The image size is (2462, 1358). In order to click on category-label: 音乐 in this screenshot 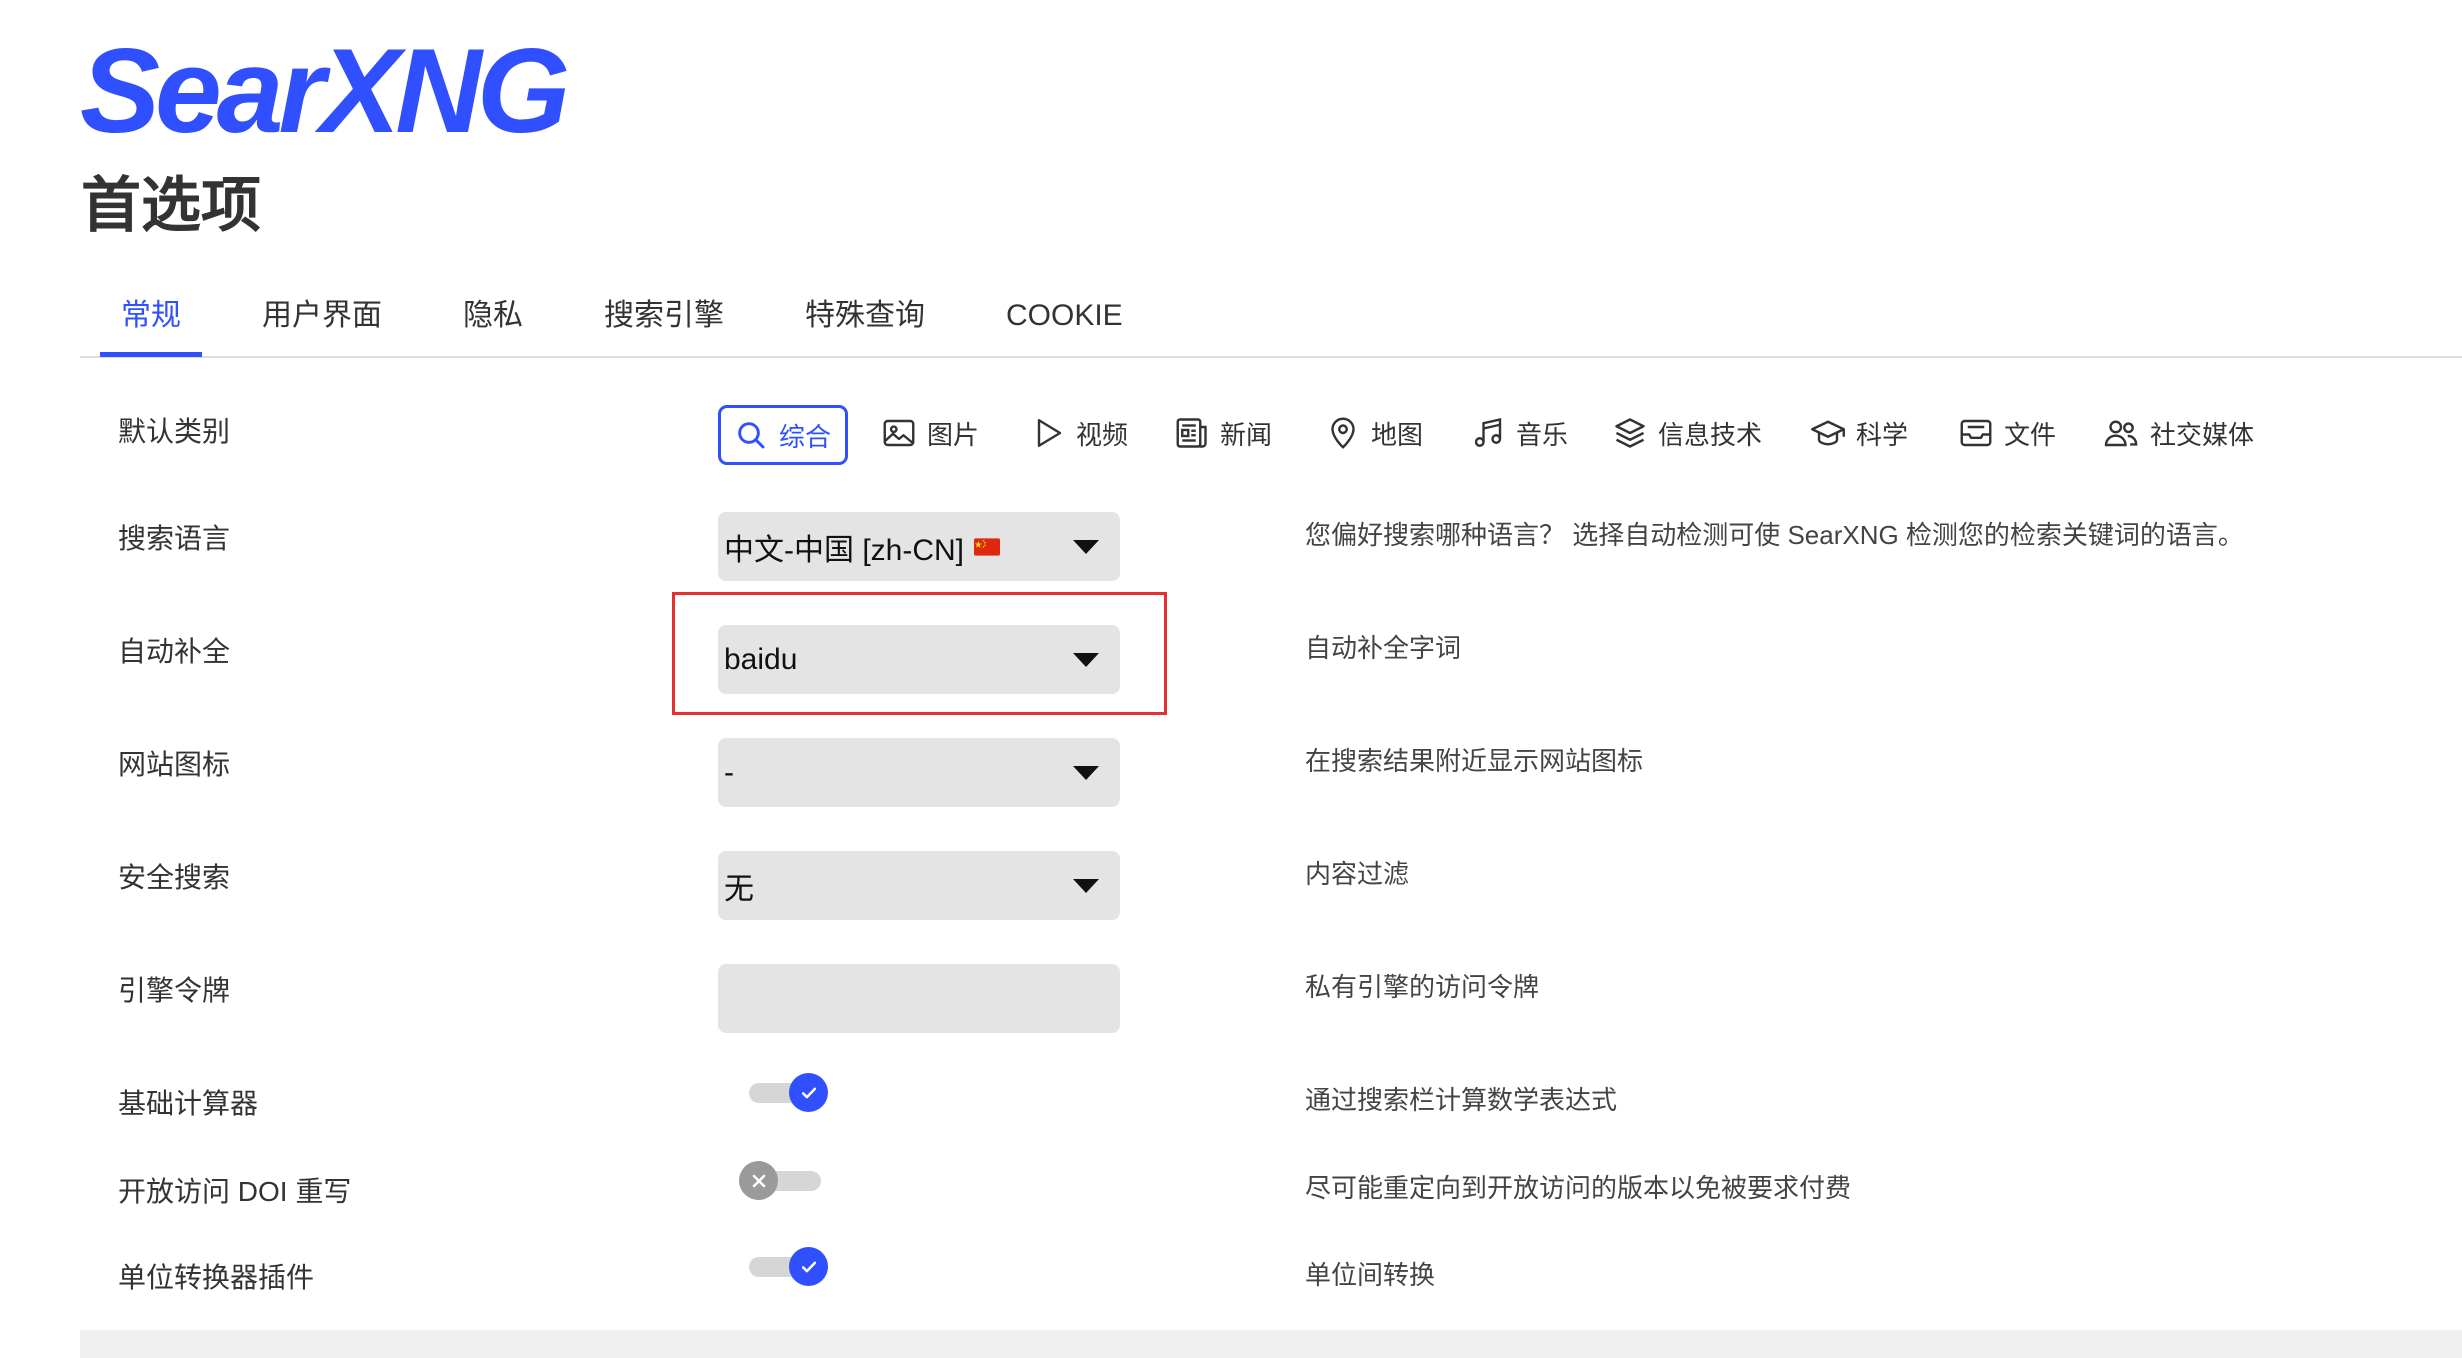, I will do `click(1542, 434)`.